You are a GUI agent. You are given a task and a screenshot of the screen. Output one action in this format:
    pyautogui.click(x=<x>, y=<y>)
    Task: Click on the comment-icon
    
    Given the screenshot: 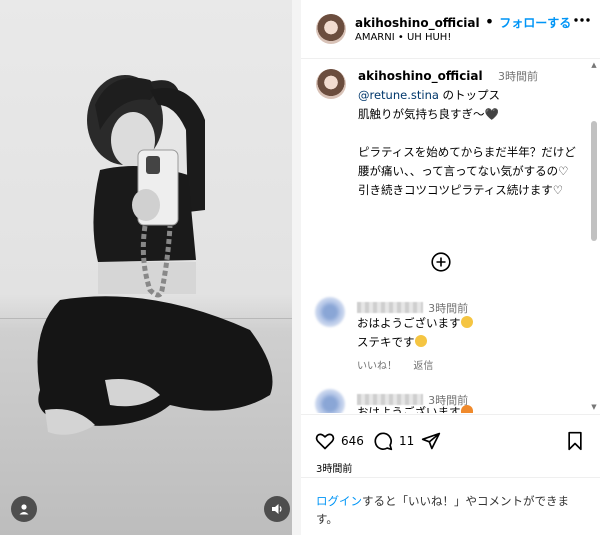 What is the action you would take?
    pyautogui.click(x=383, y=441)
    